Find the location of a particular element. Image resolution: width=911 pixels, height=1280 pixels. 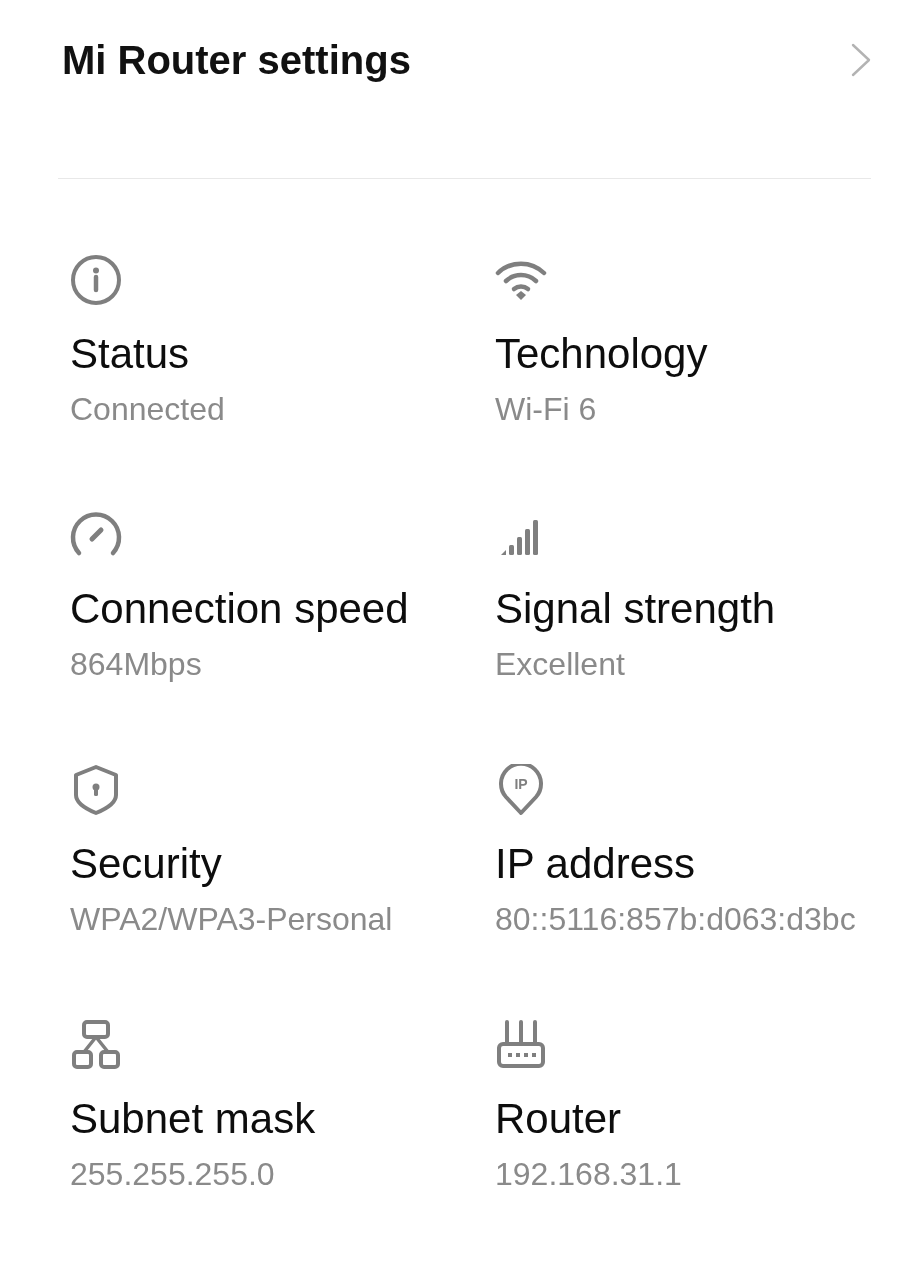

network-tree-icon is located at coordinates (96, 1045).